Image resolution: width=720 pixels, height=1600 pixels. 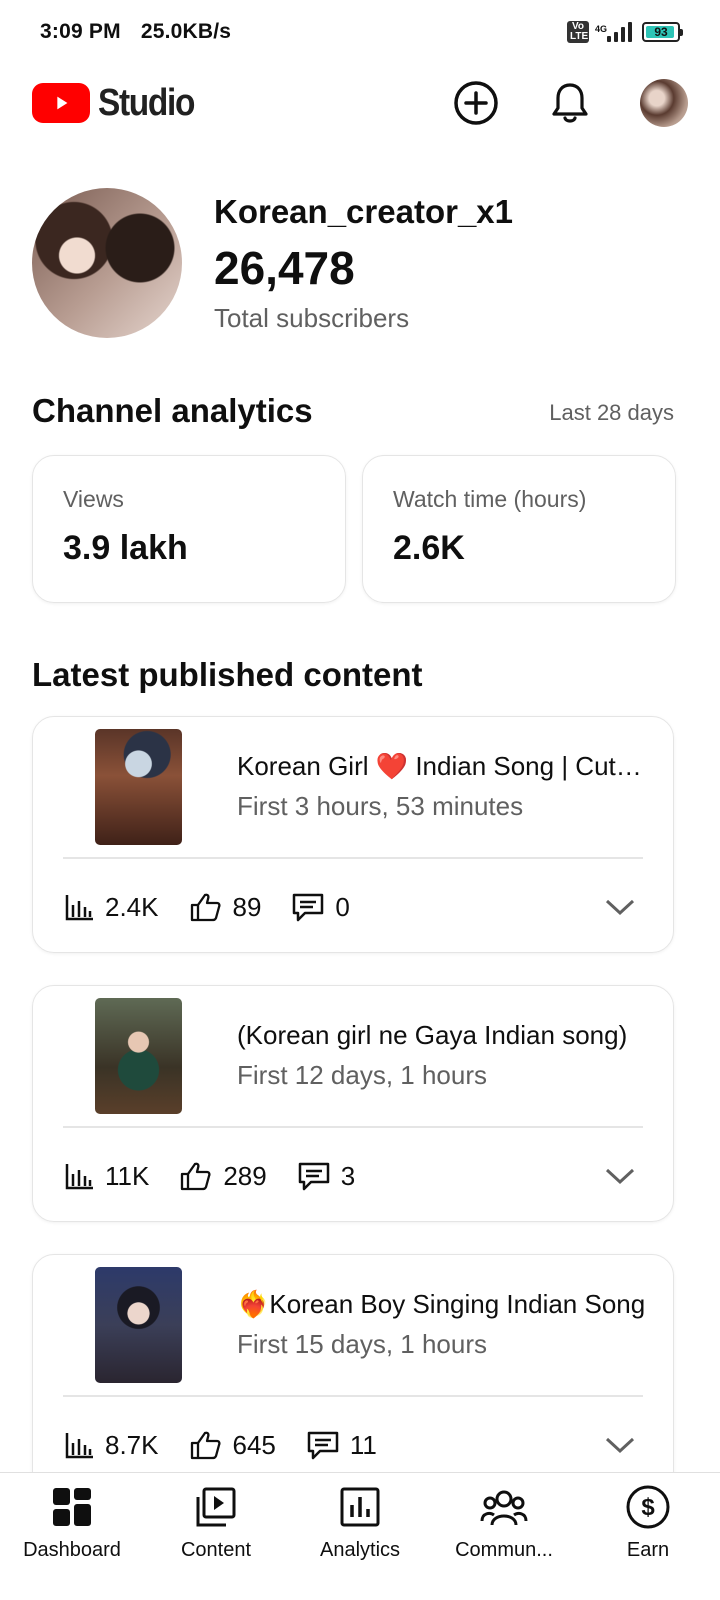 I want to click on metric-card-watch-time: Watch time (hours) 2.6K, so click(x=519, y=529).